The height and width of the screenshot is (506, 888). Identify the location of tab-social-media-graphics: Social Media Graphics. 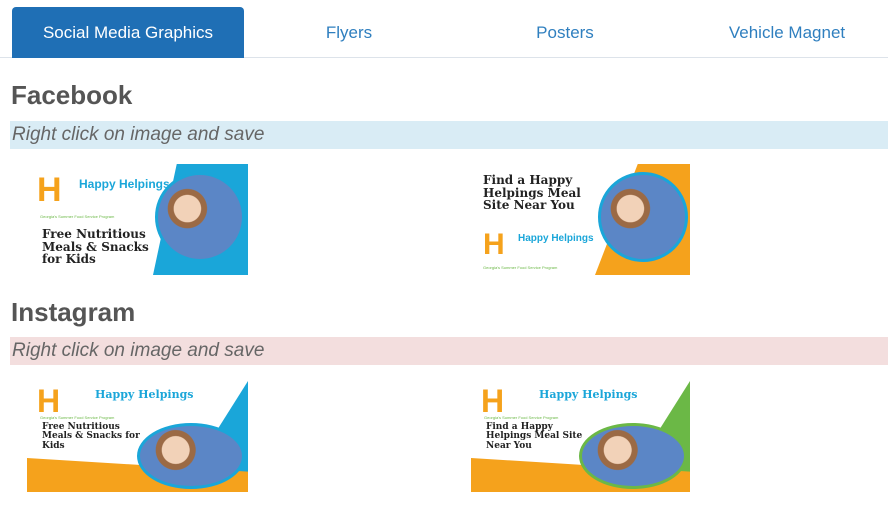
(128, 32).